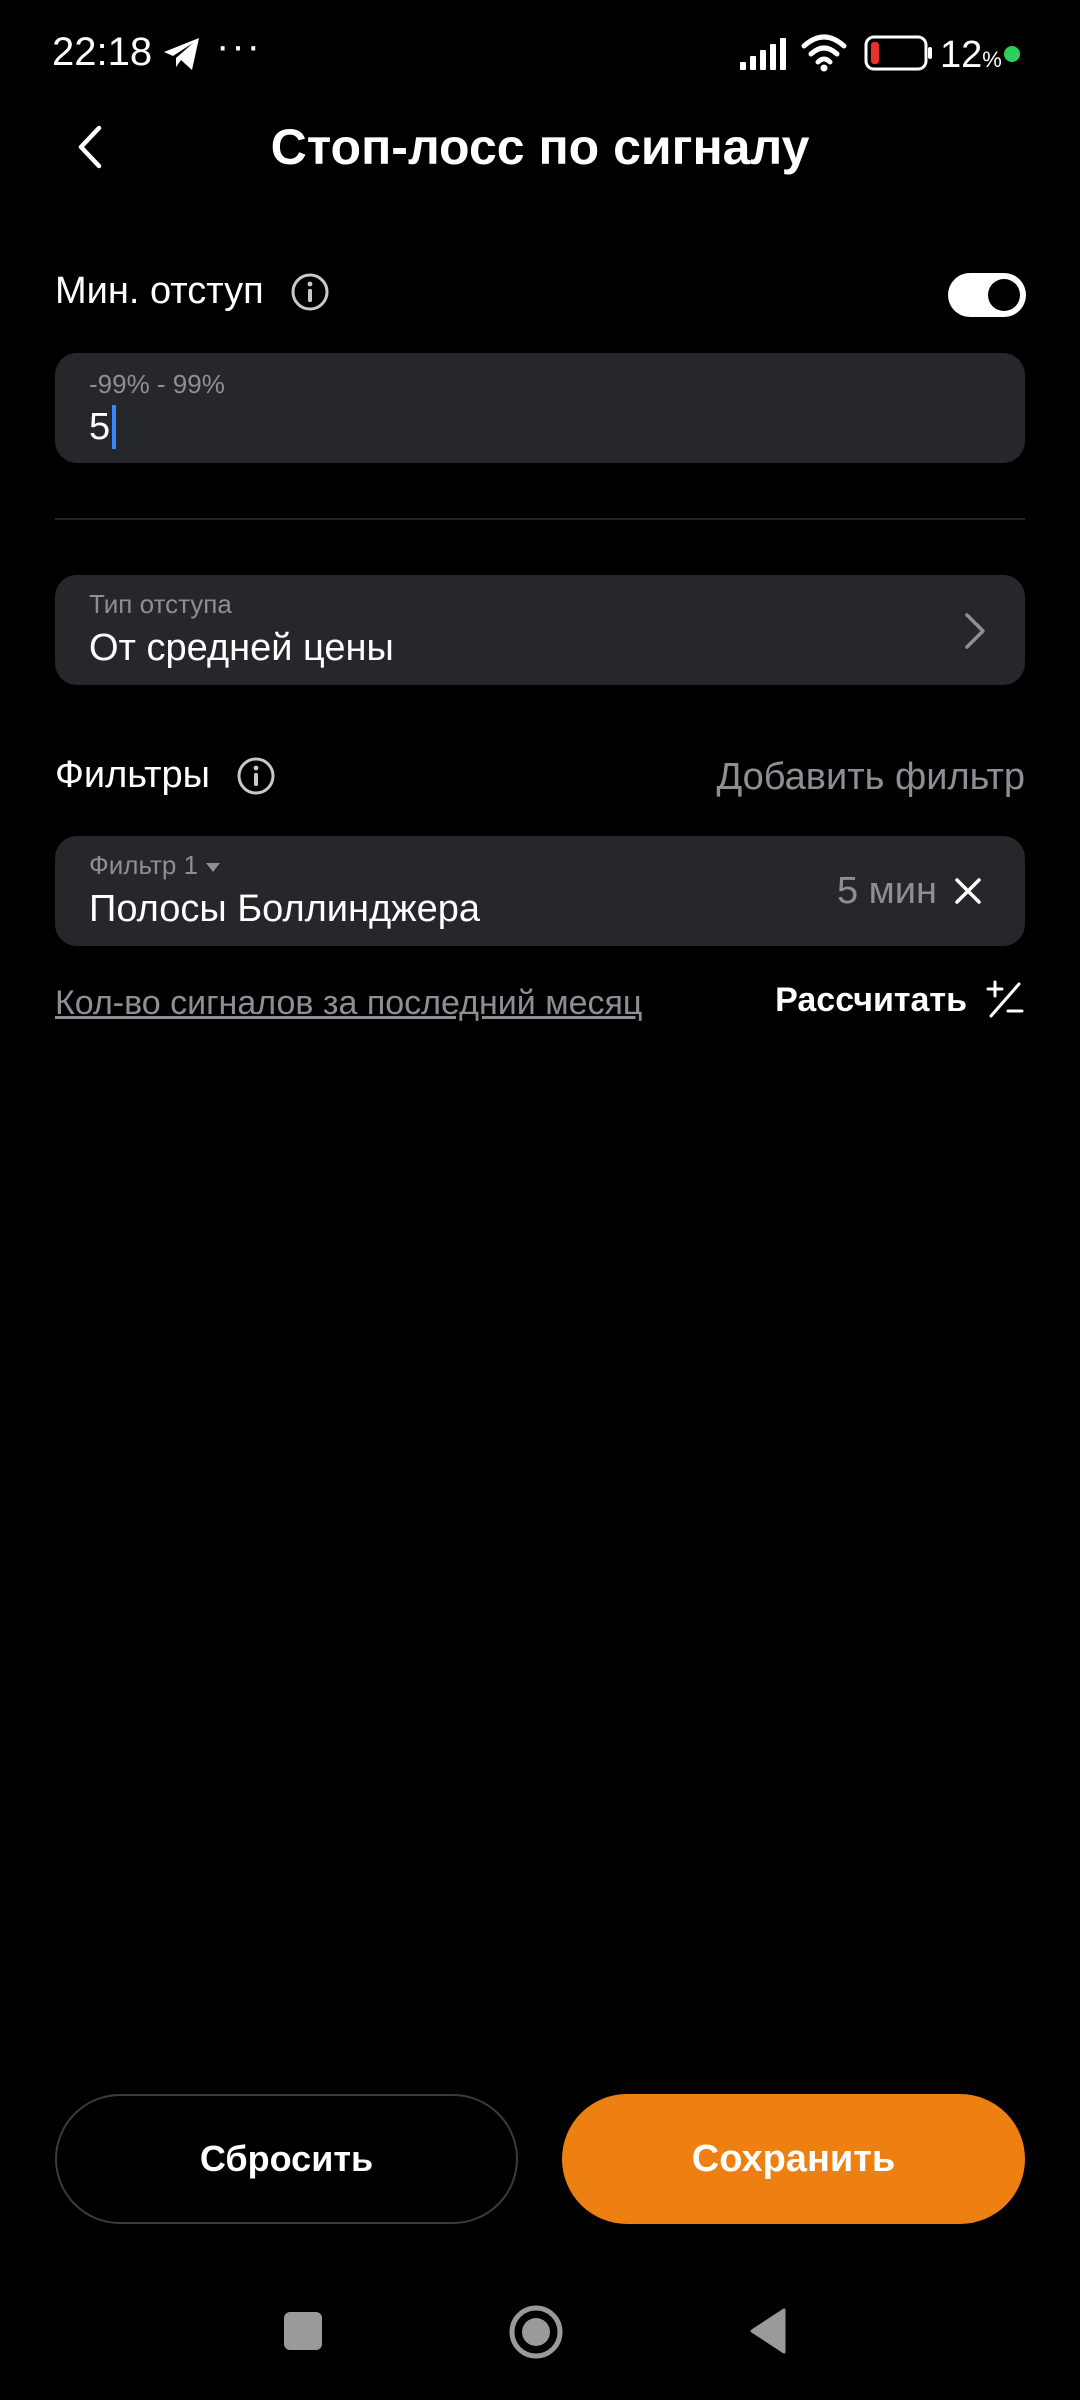 This screenshot has height=2400, width=1080. What do you see at coordinates (540, 891) in the screenshot?
I see `filter-item: Фильтр 1 Полосы Боллинджера 5 мин` at bounding box center [540, 891].